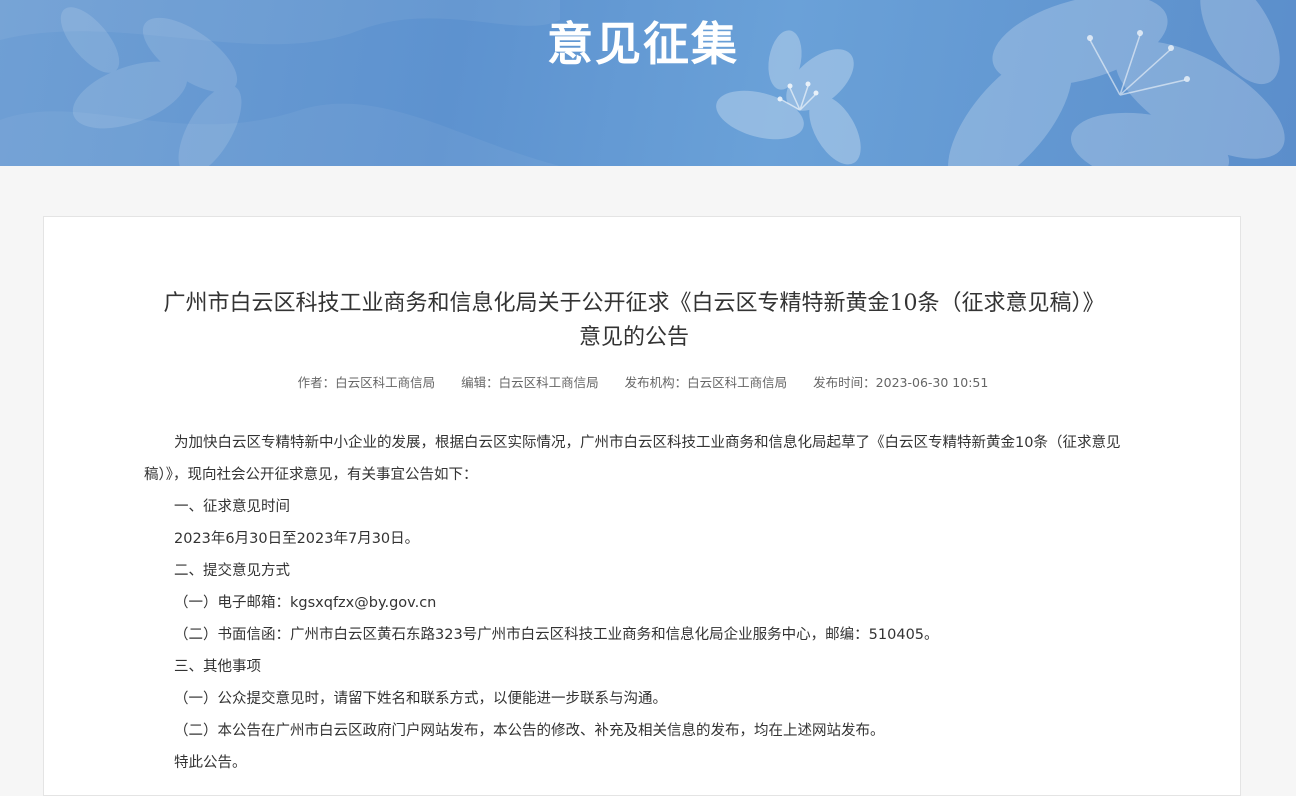 Image resolution: width=1296 pixels, height=796 pixels. Describe the element at coordinates (530, 382) in the screenshot. I see `meta-editor: 编辑：白云区科工商信局` at that location.